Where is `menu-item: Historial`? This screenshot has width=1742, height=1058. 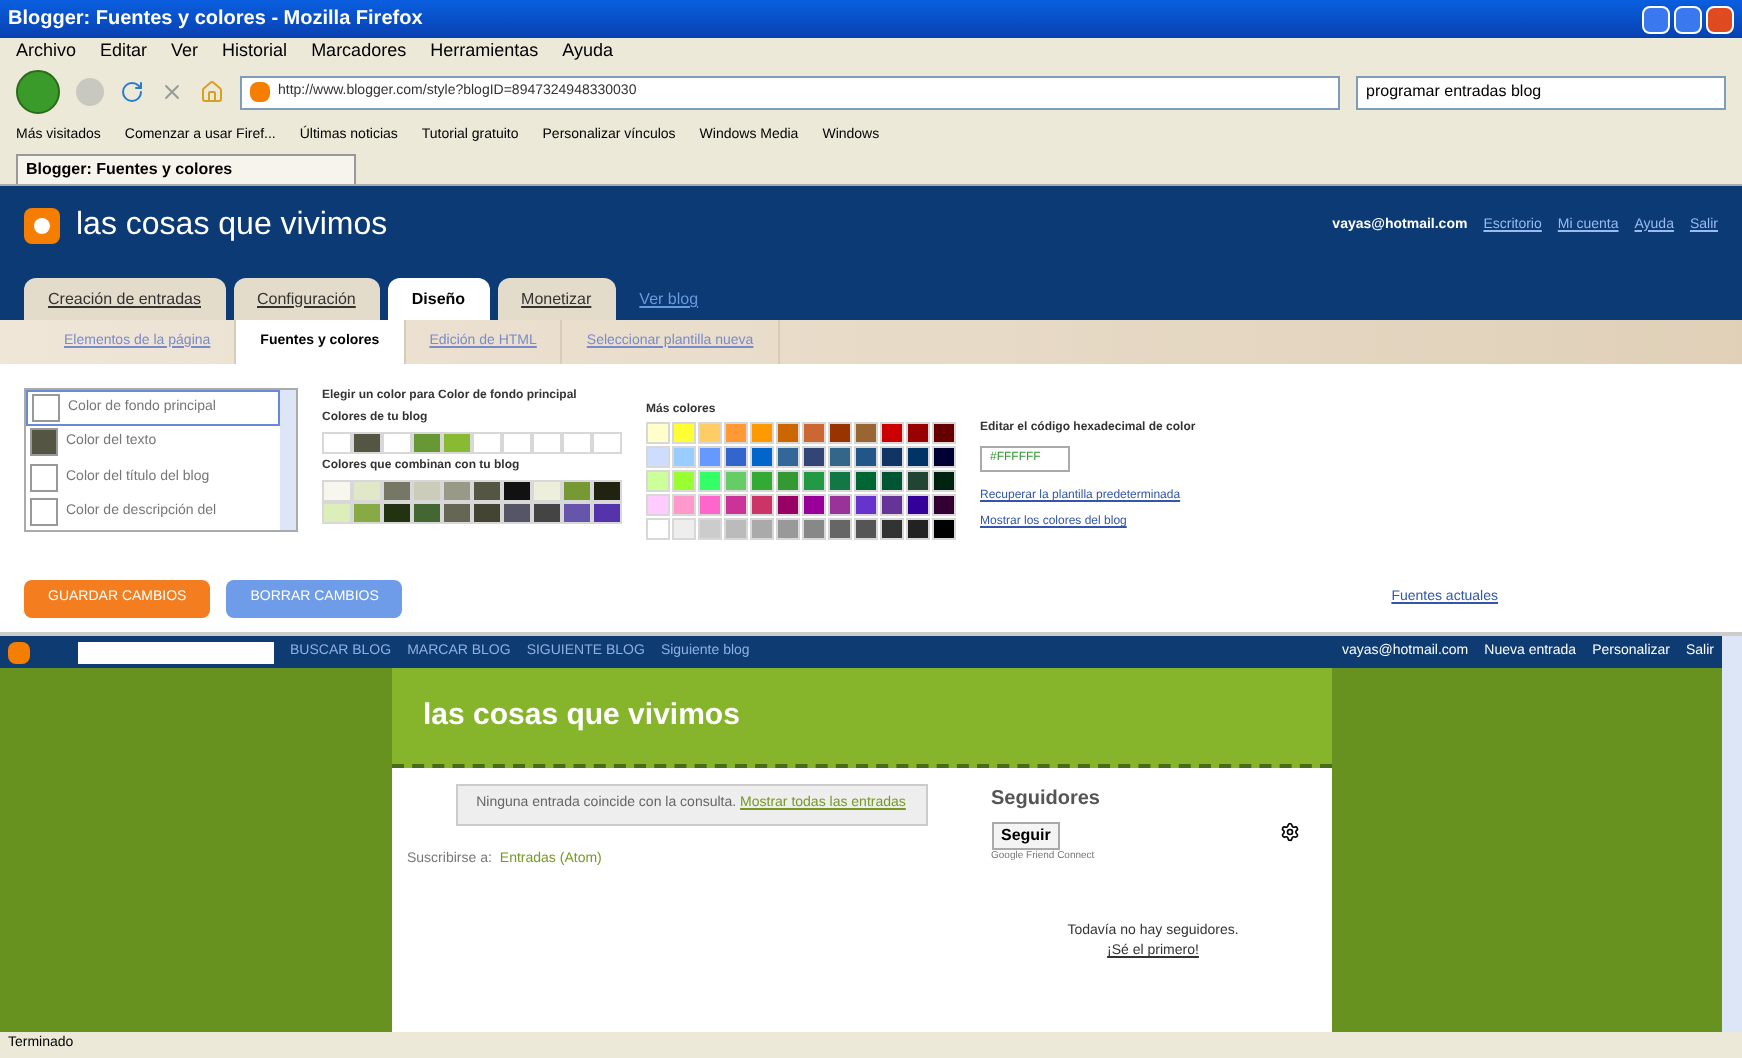
menu-item: Historial is located at coordinates (255, 51).